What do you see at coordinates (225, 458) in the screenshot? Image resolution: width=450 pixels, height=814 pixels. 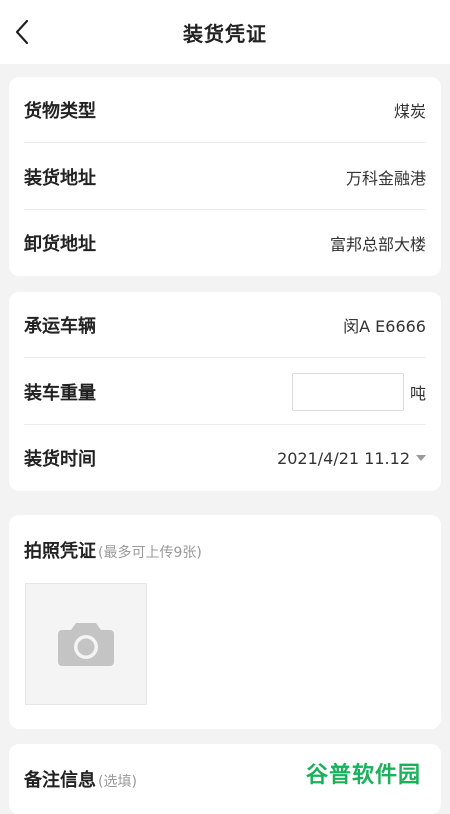 I see `loading-time-row: 装货时间 2021/4/21 11.12` at bounding box center [225, 458].